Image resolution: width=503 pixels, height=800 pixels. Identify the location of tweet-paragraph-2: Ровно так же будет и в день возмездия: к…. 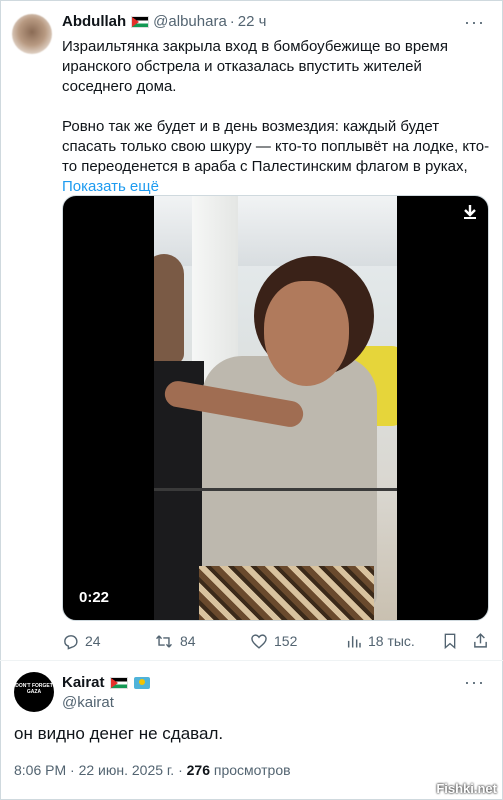
(276, 146).